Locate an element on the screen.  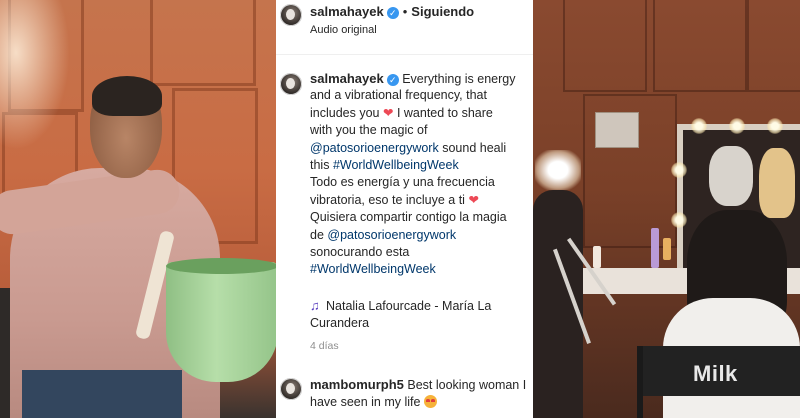
header-divider is located at coordinates (404, 54).